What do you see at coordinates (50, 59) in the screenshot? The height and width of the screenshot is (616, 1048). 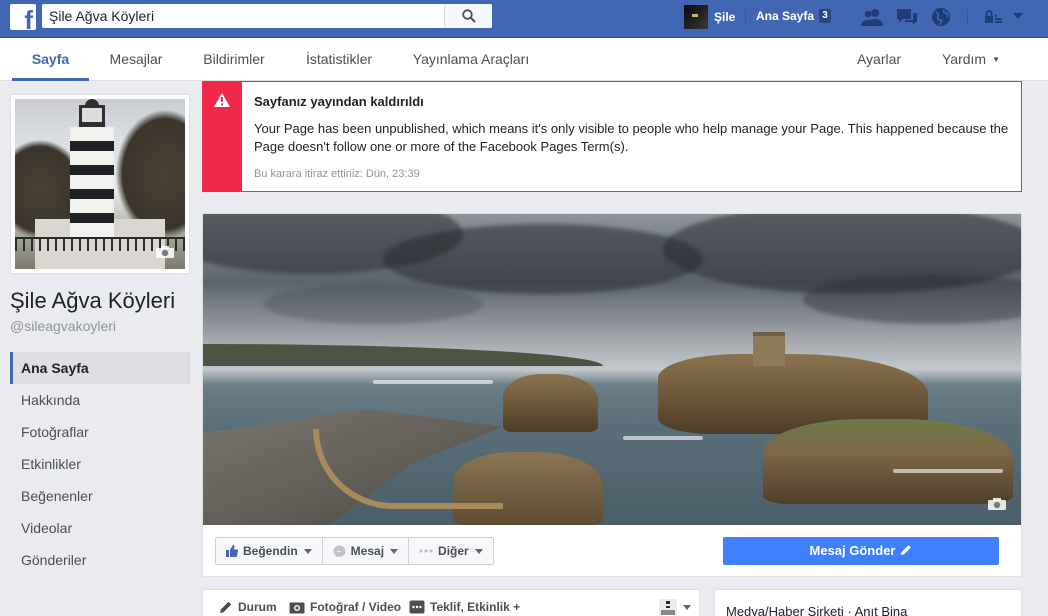 I see `tab-page: Sayfa` at bounding box center [50, 59].